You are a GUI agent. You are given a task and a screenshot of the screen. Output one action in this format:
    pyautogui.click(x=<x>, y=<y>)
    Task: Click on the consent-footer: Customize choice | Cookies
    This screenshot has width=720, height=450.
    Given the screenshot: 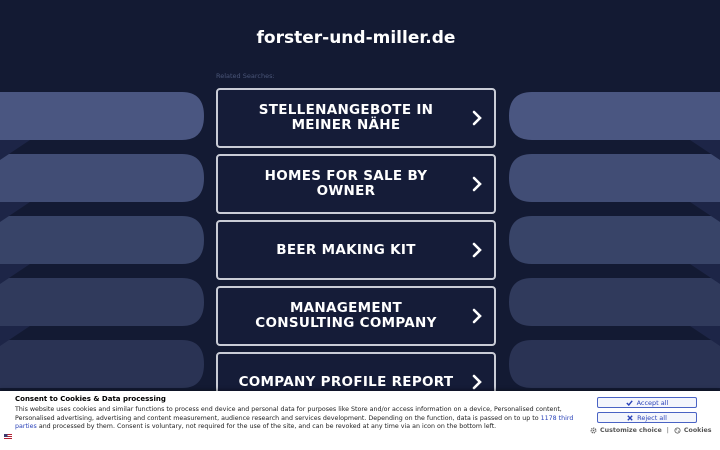 What is the action you would take?
    pyautogui.click(x=651, y=430)
    